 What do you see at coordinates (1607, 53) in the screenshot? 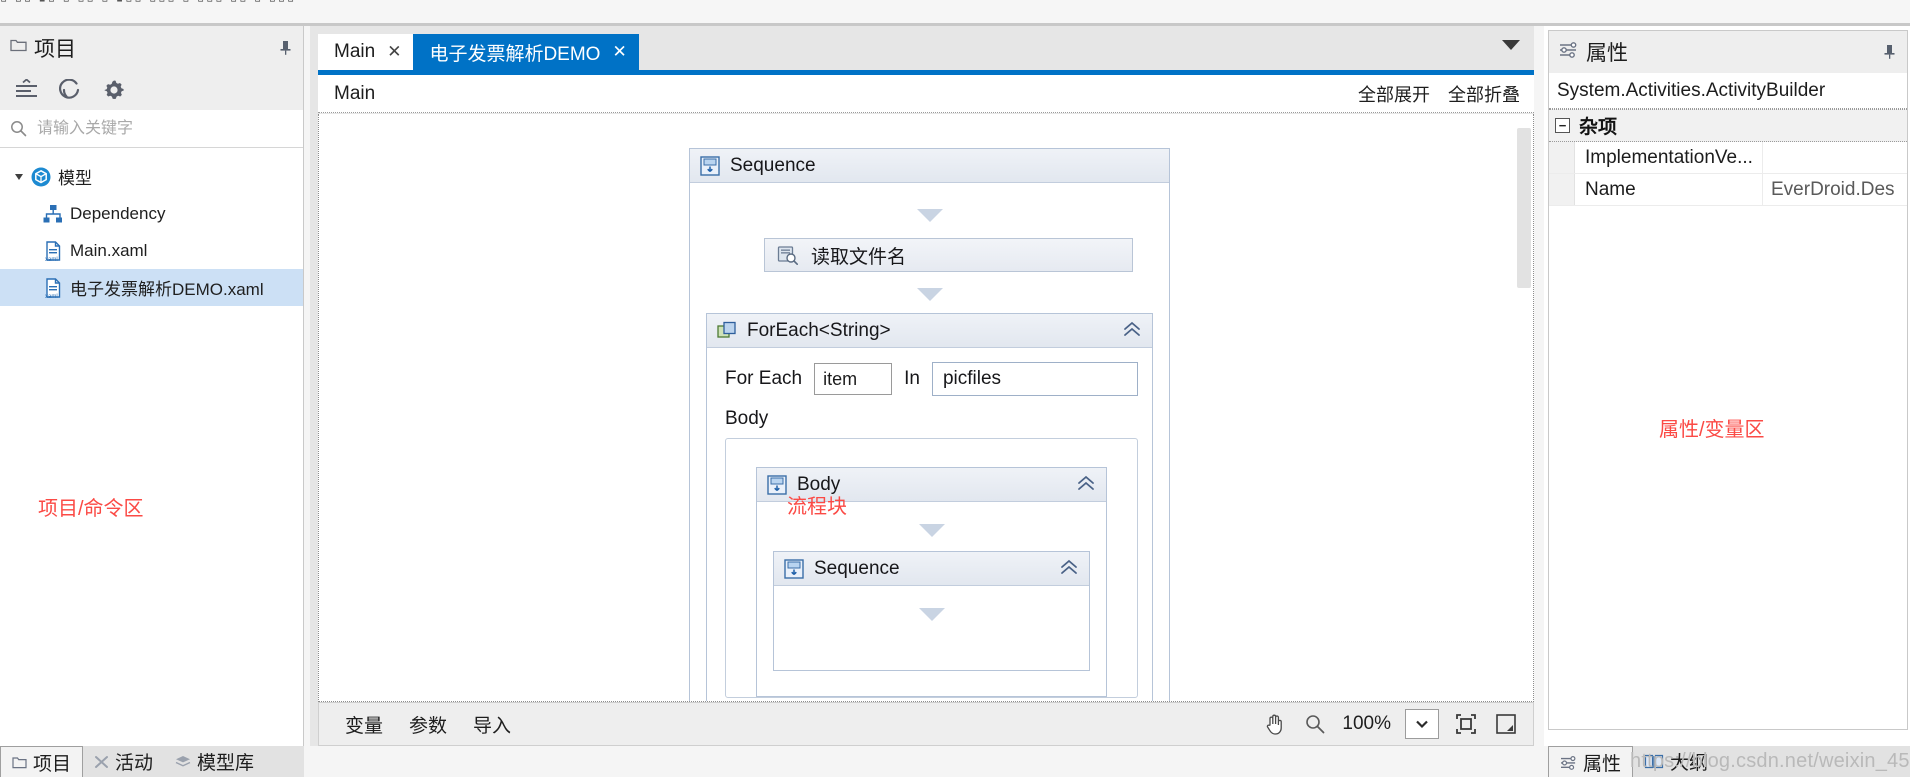
I see `properties-panel-title: 属性` at bounding box center [1607, 53].